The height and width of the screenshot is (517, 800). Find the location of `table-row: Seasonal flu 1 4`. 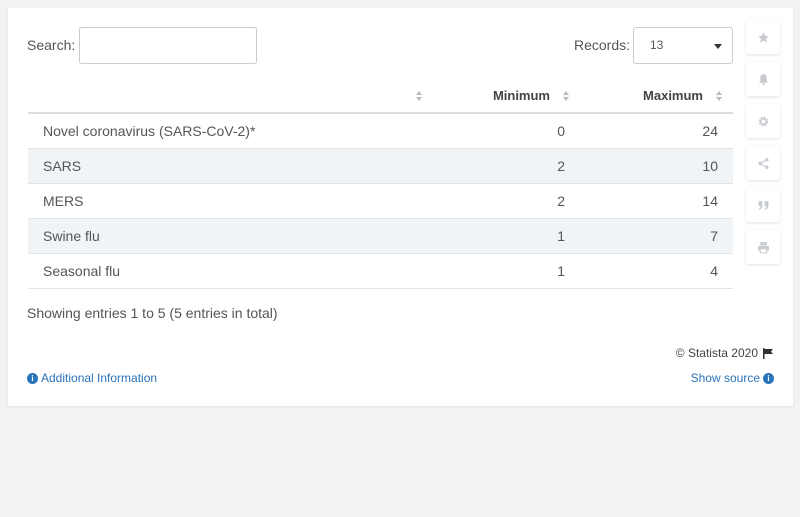

table-row: Seasonal flu 1 4 is located at coordinates (380, 271).